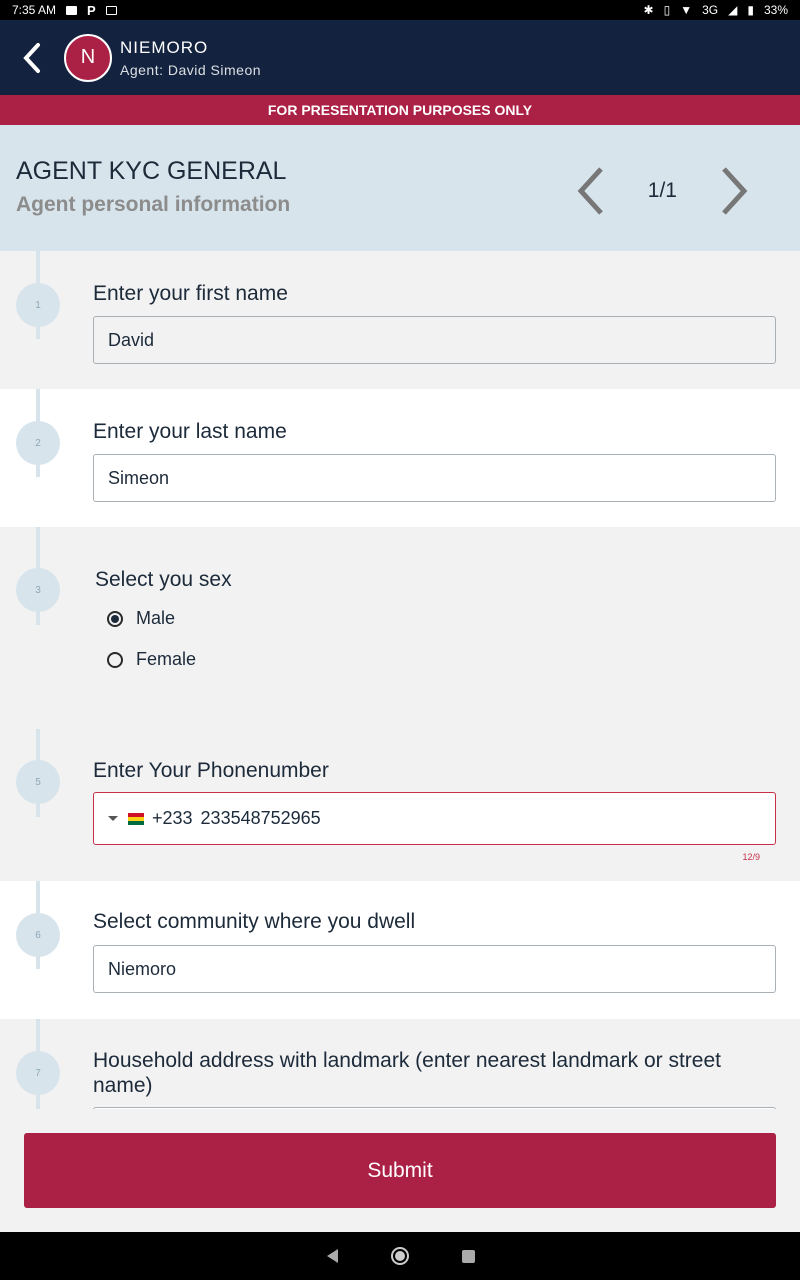  I want to click on question-last-name: 2 Enter your last name Simeon, so click(400, 458).